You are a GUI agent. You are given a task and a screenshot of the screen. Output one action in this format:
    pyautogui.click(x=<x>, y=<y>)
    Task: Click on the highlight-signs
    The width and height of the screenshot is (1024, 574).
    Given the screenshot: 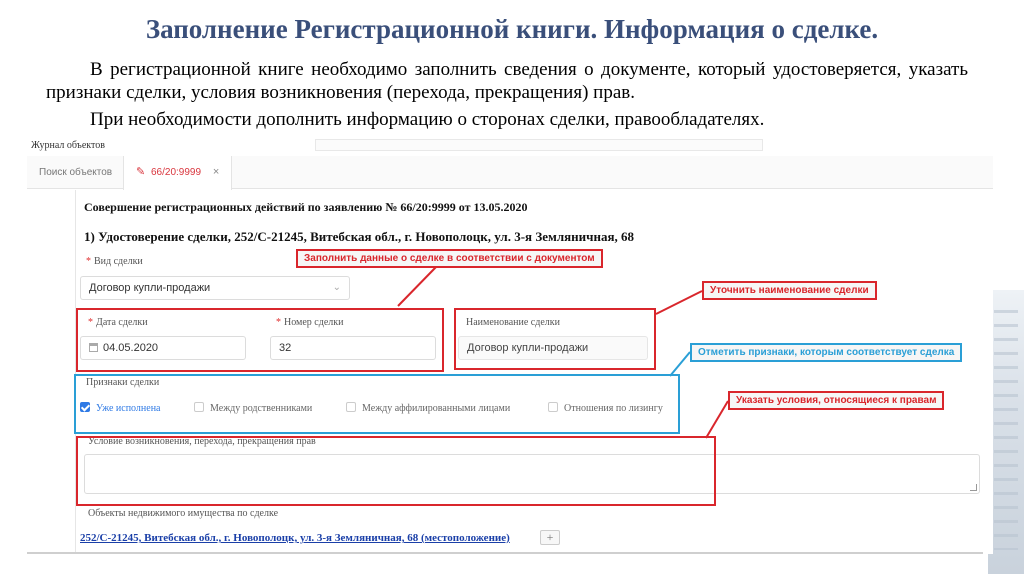 What is the action you would take?
    pyautogui.click(x=377, y=404)
    